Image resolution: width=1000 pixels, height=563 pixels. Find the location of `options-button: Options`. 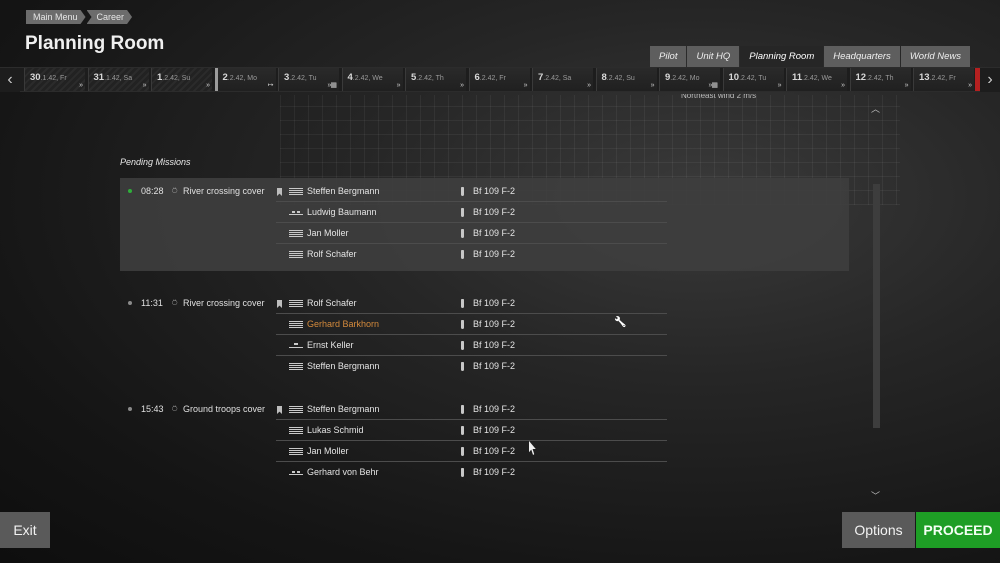

options-button: Options is located at coordinates (878, 530).